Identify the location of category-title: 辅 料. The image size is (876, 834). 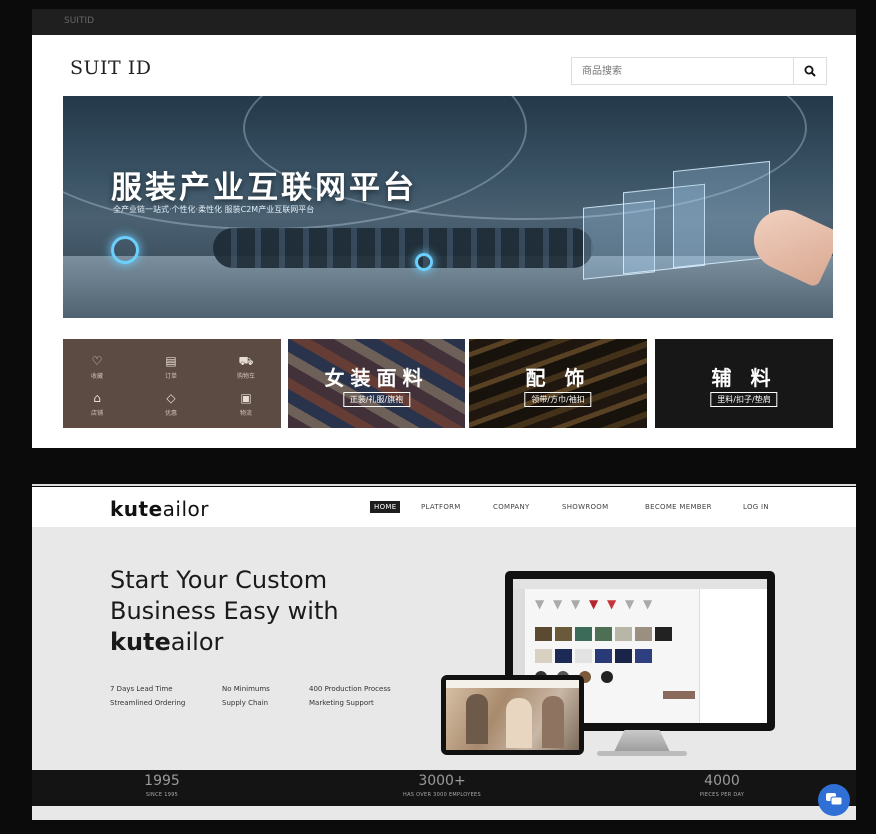
(744, 378).